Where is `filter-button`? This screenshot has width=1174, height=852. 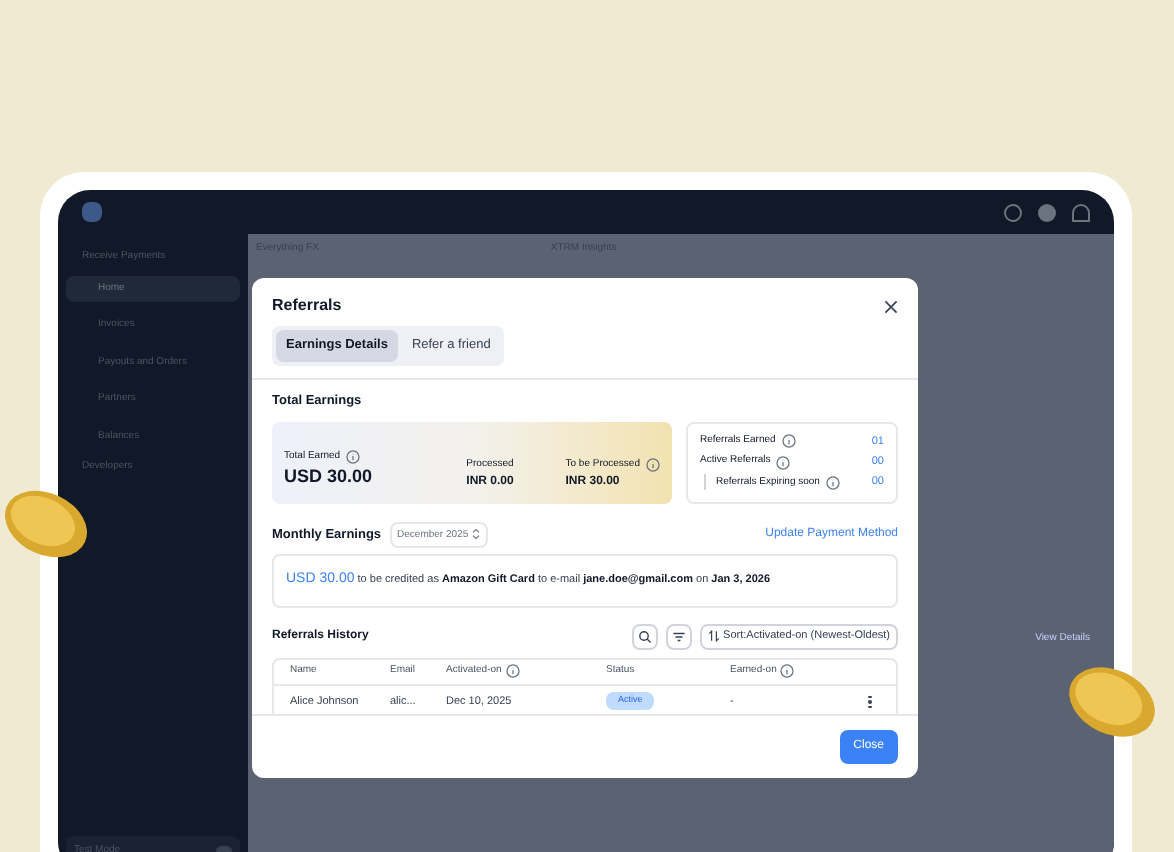
filter-button is located at coordinates (678, 636).